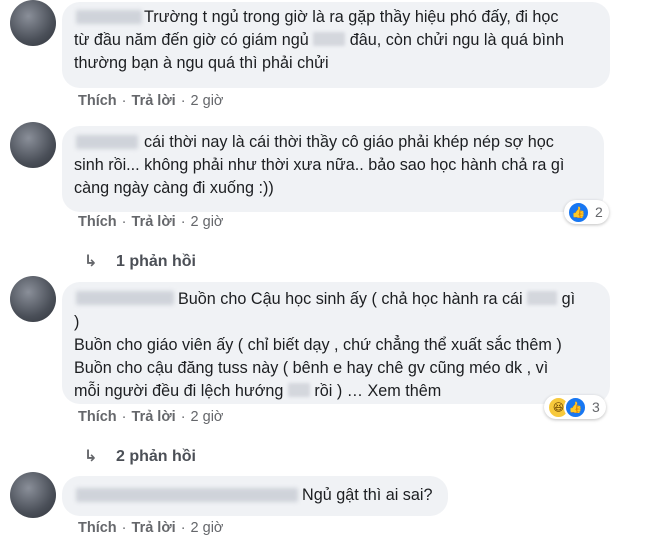 The image size is (650, 542). Describe the element at coordinates (367, 495) in the screenshot. I see `comment-text-line: Ngủ gật thì ai sai?` at that location.